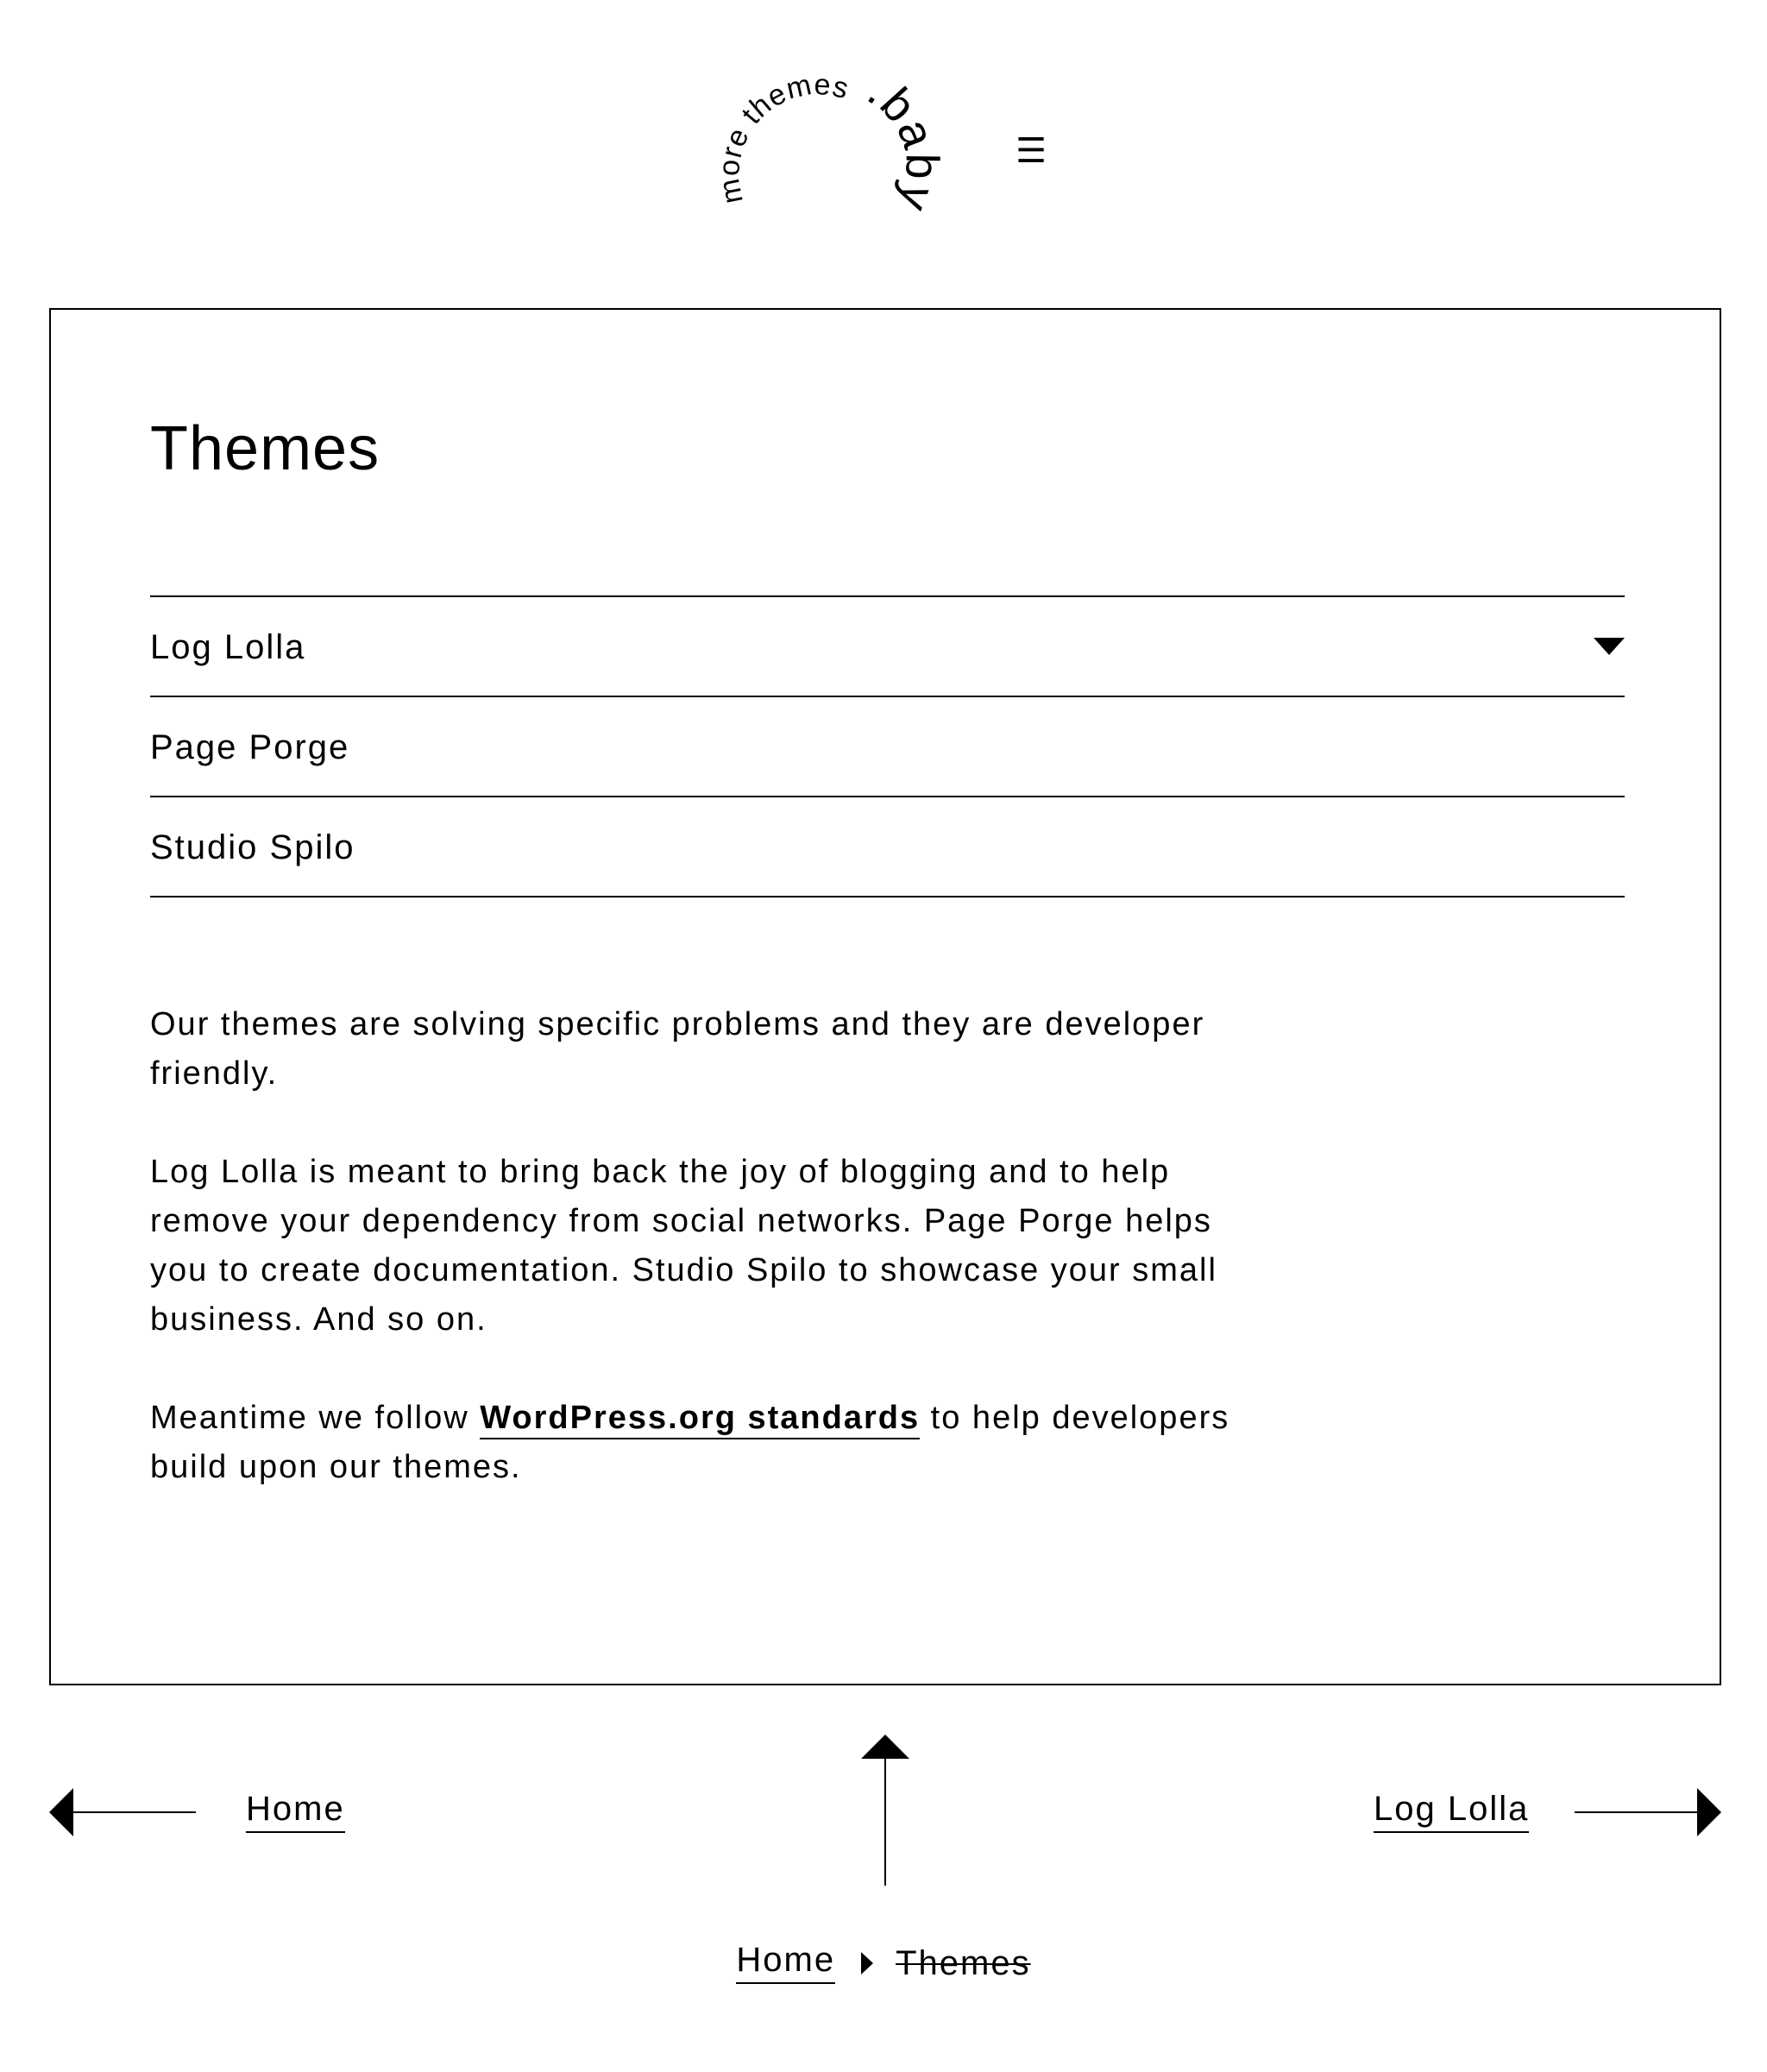  I want to click on site-logo: more themes .baby, so click(830, 155).